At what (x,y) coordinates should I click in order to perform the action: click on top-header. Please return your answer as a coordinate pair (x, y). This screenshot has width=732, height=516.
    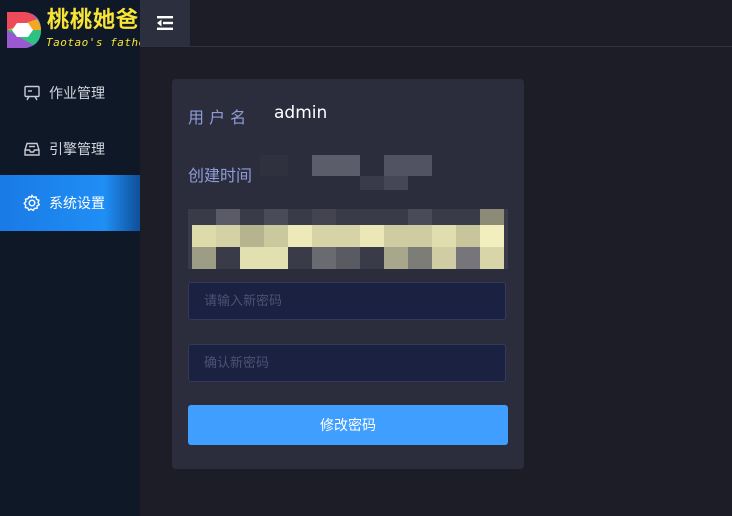
    Looking at the image, I should click on (436, 23).